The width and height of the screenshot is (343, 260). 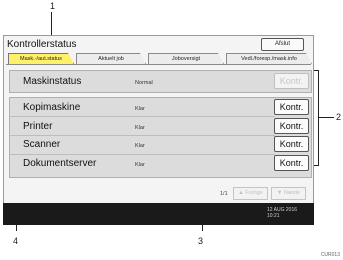 I want to click on previous-page-button: ▲ Forrige, so click(x=250, y=193).